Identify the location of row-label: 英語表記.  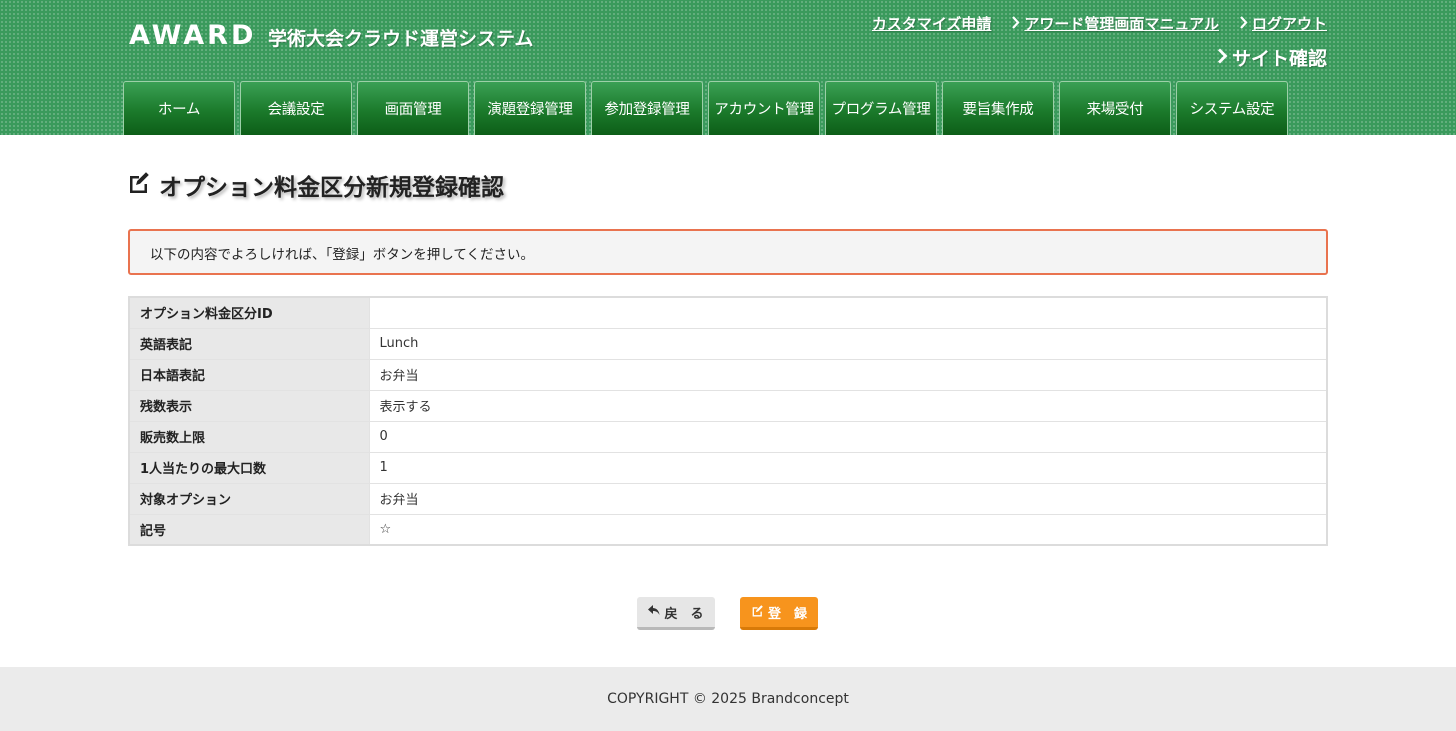
(249, 343).